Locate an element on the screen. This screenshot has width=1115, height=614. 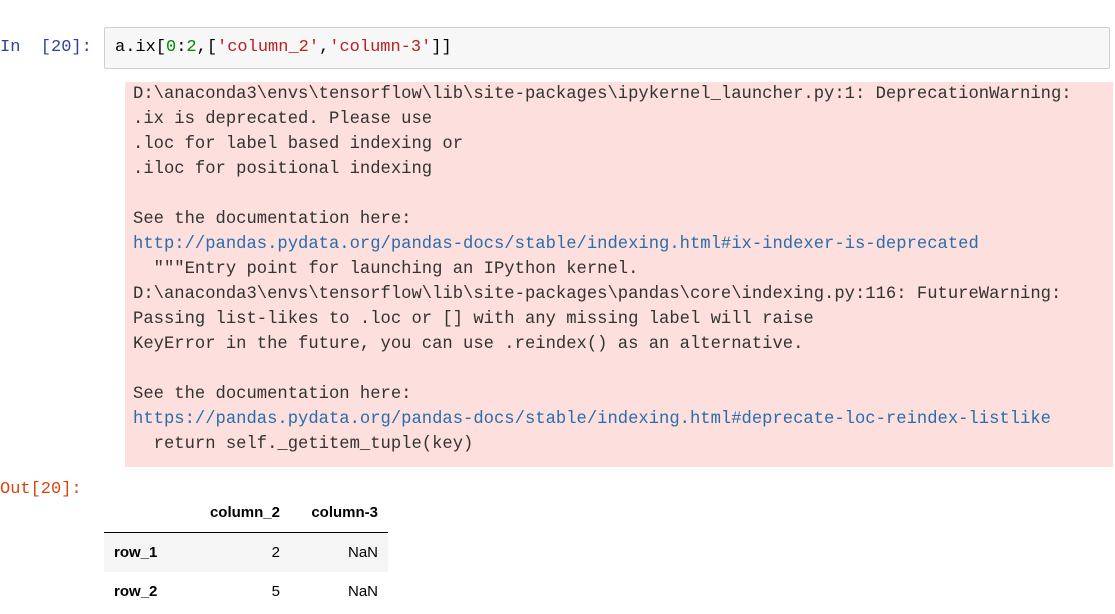
table-row: row_1 2 NaN is located at coordinates (246, 552).